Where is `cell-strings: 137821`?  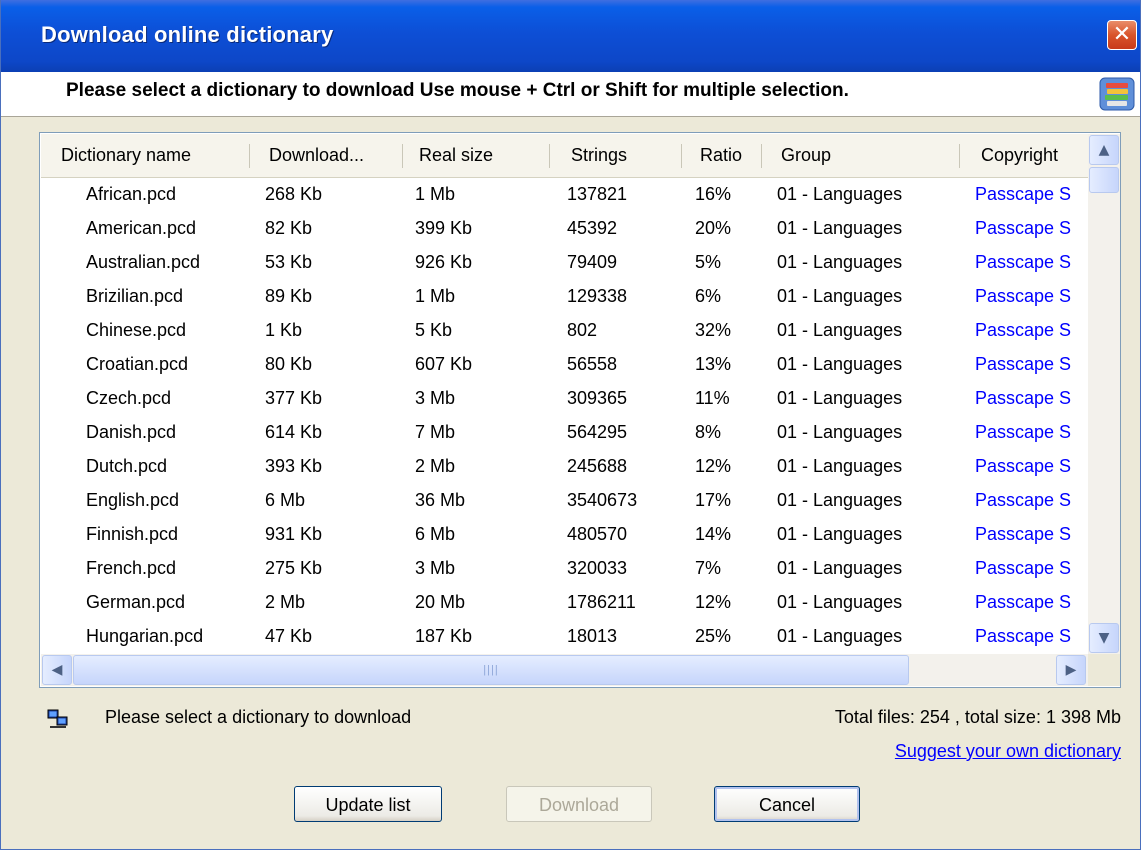
cell-strings: 137821 is located at coordinates (597, 194).